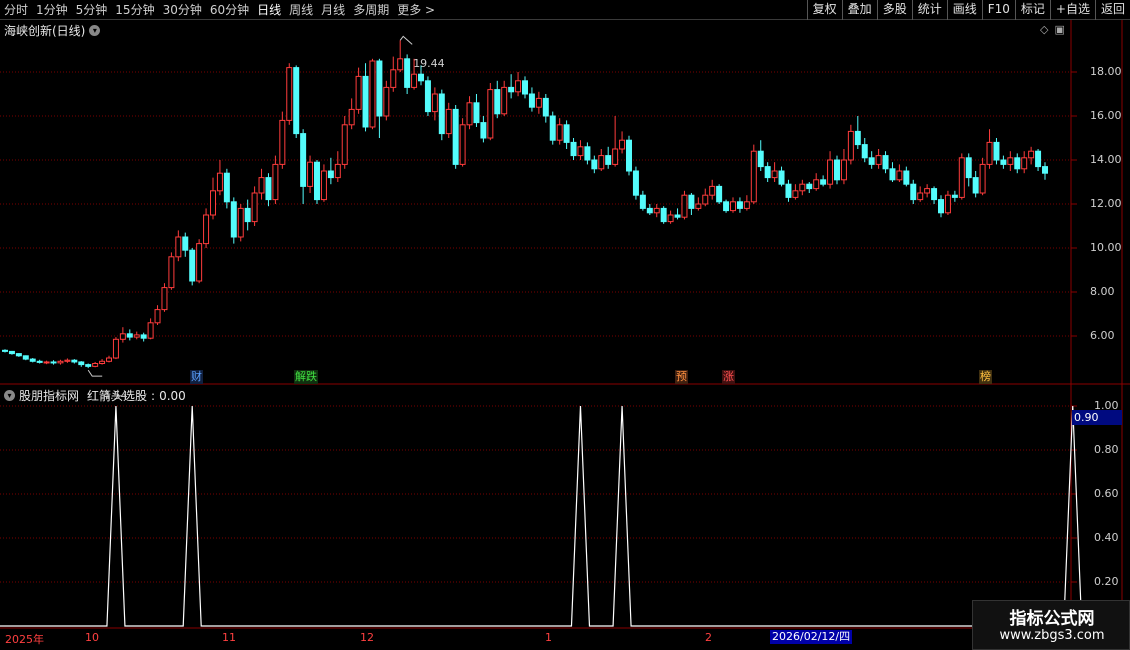 This screenshot has height=650, width=1130. Describe the element at coordinates (1052, 635) in the screenshot. I see `watermark-url: www.zbgs3.com` at that location.